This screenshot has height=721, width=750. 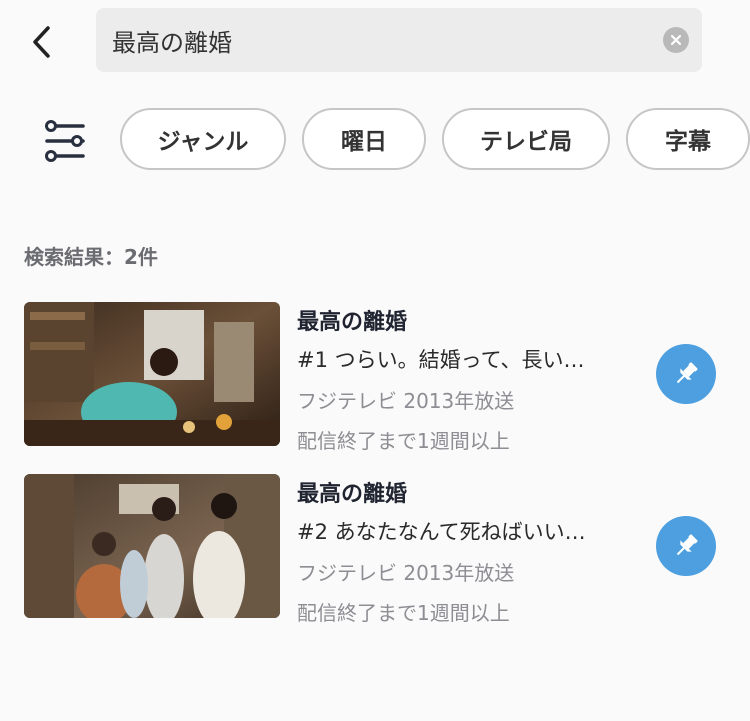 I want to click on filter-chip-genre: ジャンル, so click(x=203, y=139).